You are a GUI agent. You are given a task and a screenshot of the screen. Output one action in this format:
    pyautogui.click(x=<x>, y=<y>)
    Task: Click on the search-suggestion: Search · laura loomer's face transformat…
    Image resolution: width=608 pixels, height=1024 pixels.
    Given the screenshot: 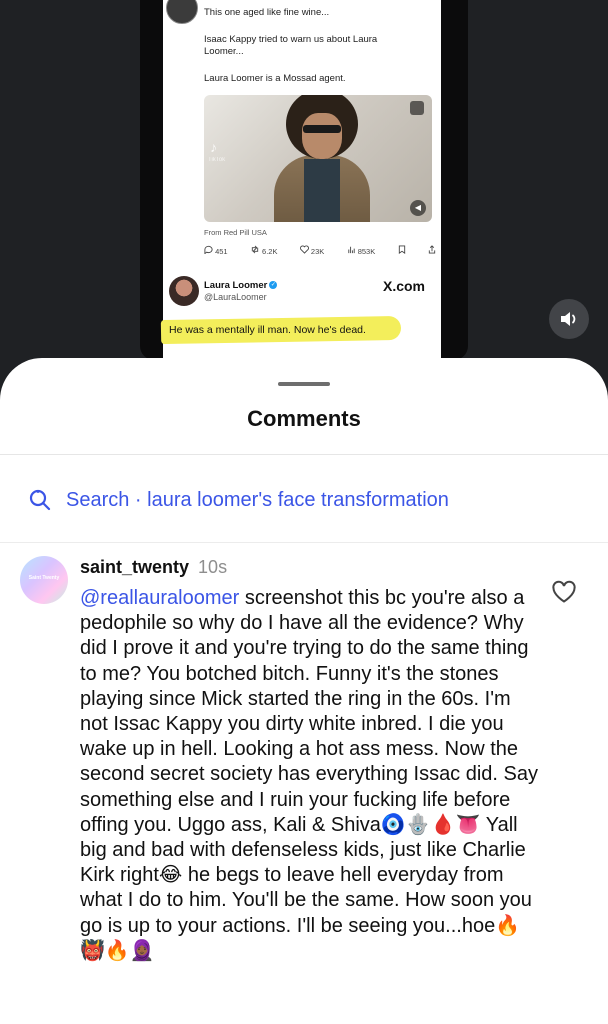 What is the action you would take?
    pyautogui.click(x=238, y=500)
    